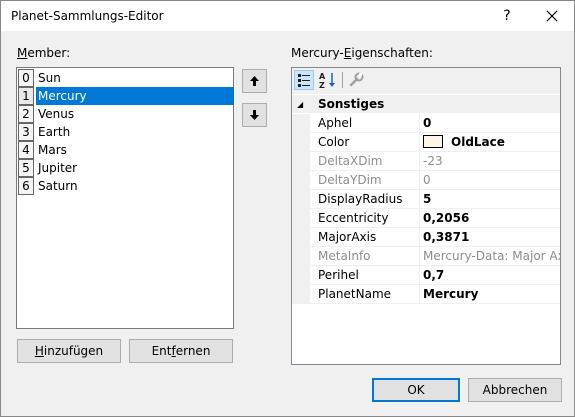 The image size is (575, 417). What do you see at coordinates (507, 16) in the screenshot?
I see `help-button: ?` at bounding box center [507, 16].